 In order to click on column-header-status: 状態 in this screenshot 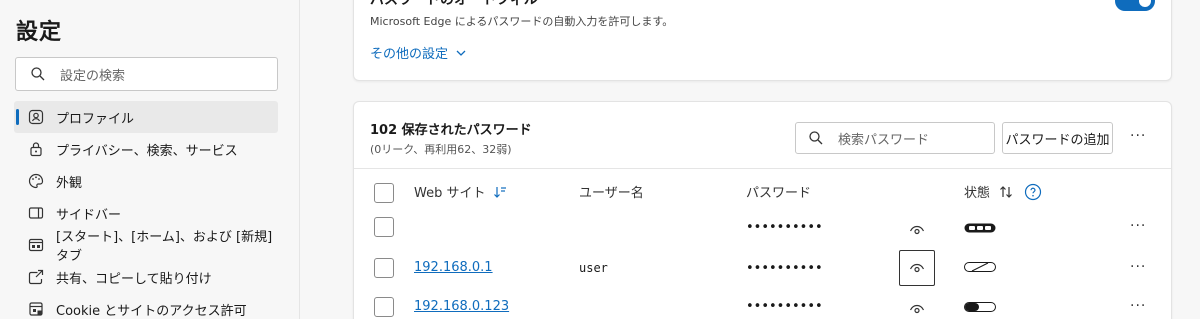, I will do `click(1003, 191)`.